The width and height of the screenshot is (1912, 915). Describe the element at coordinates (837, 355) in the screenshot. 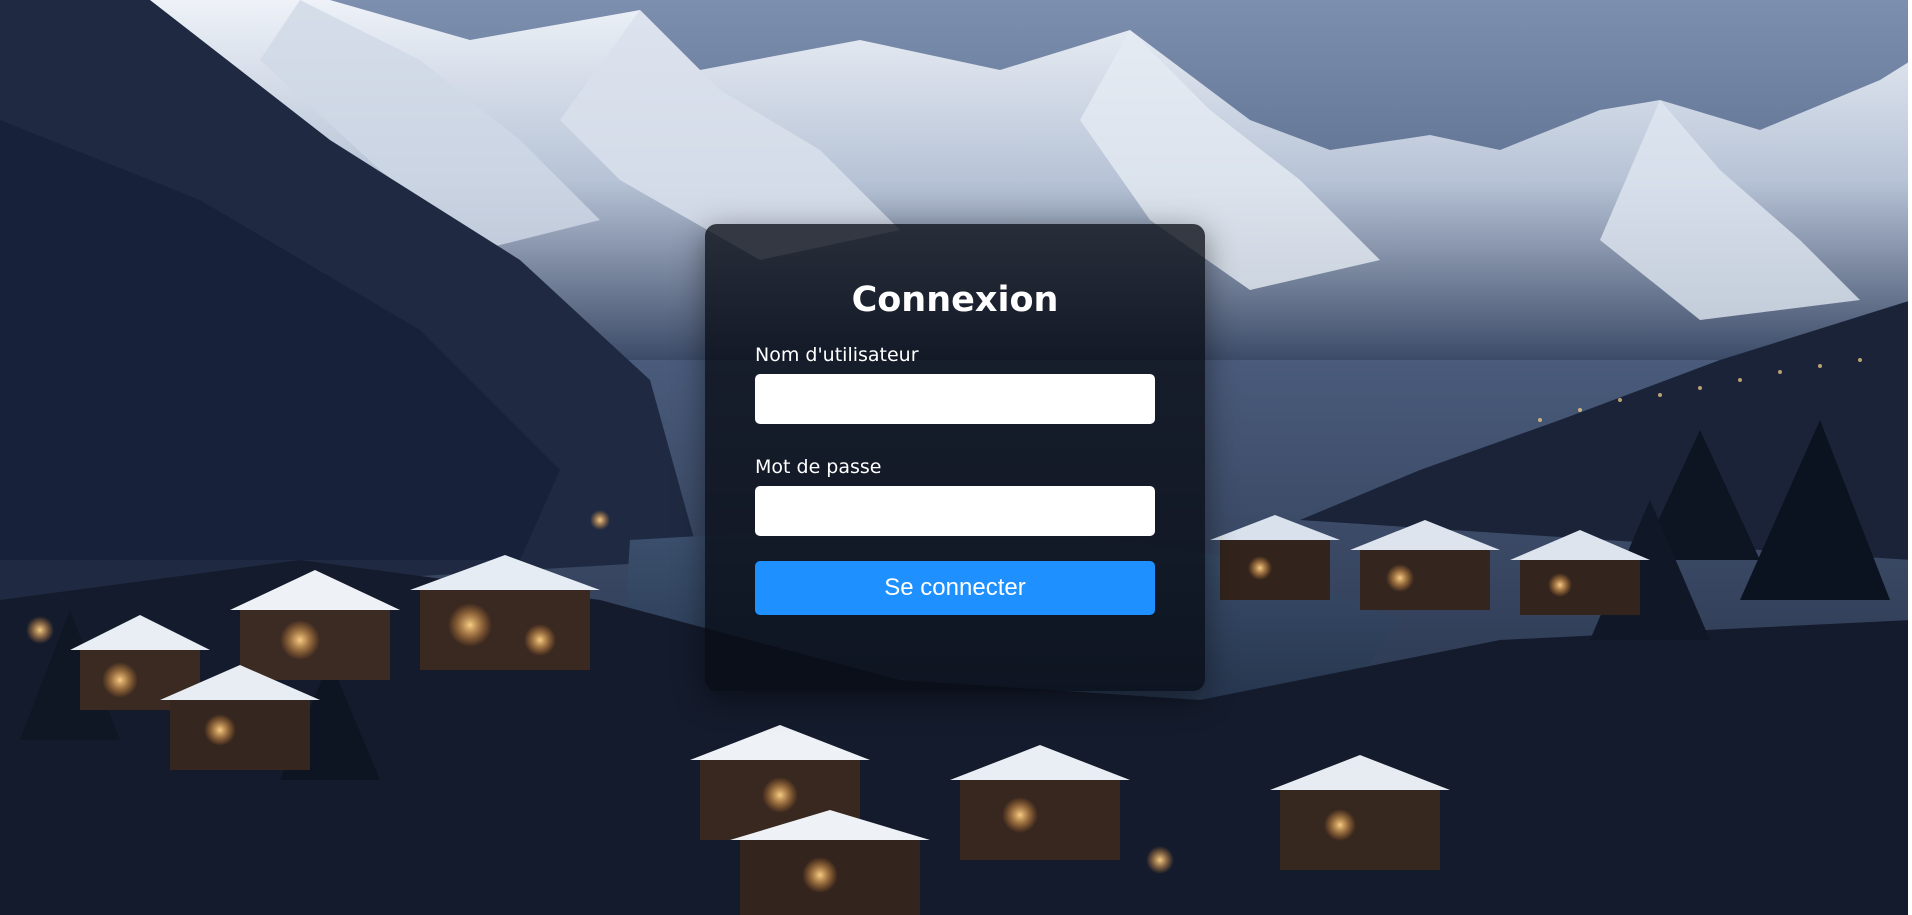

I see `username-label: Nom d'utilisateur` at that location.